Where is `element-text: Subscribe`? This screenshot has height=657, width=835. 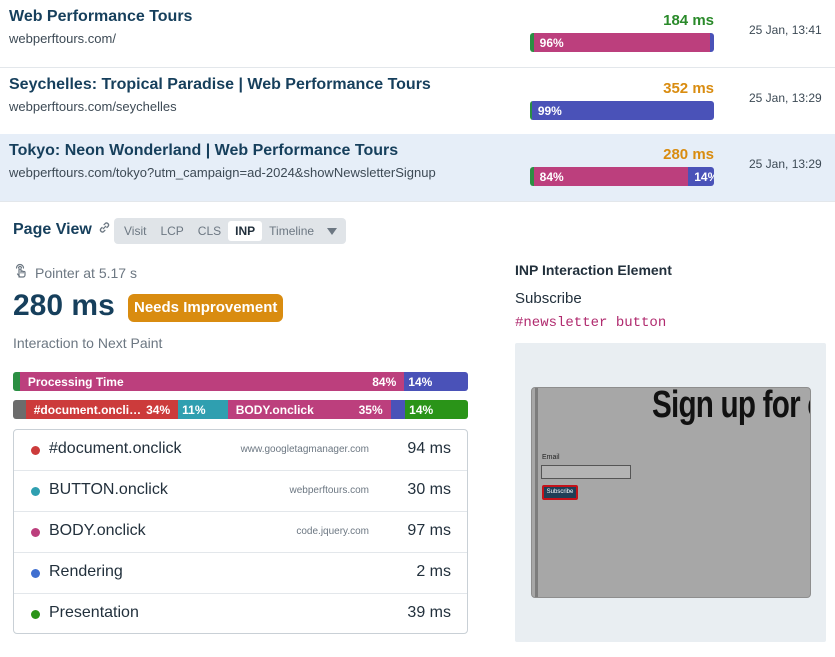
element-text: Subscribe is located at coordinates (548, 298).